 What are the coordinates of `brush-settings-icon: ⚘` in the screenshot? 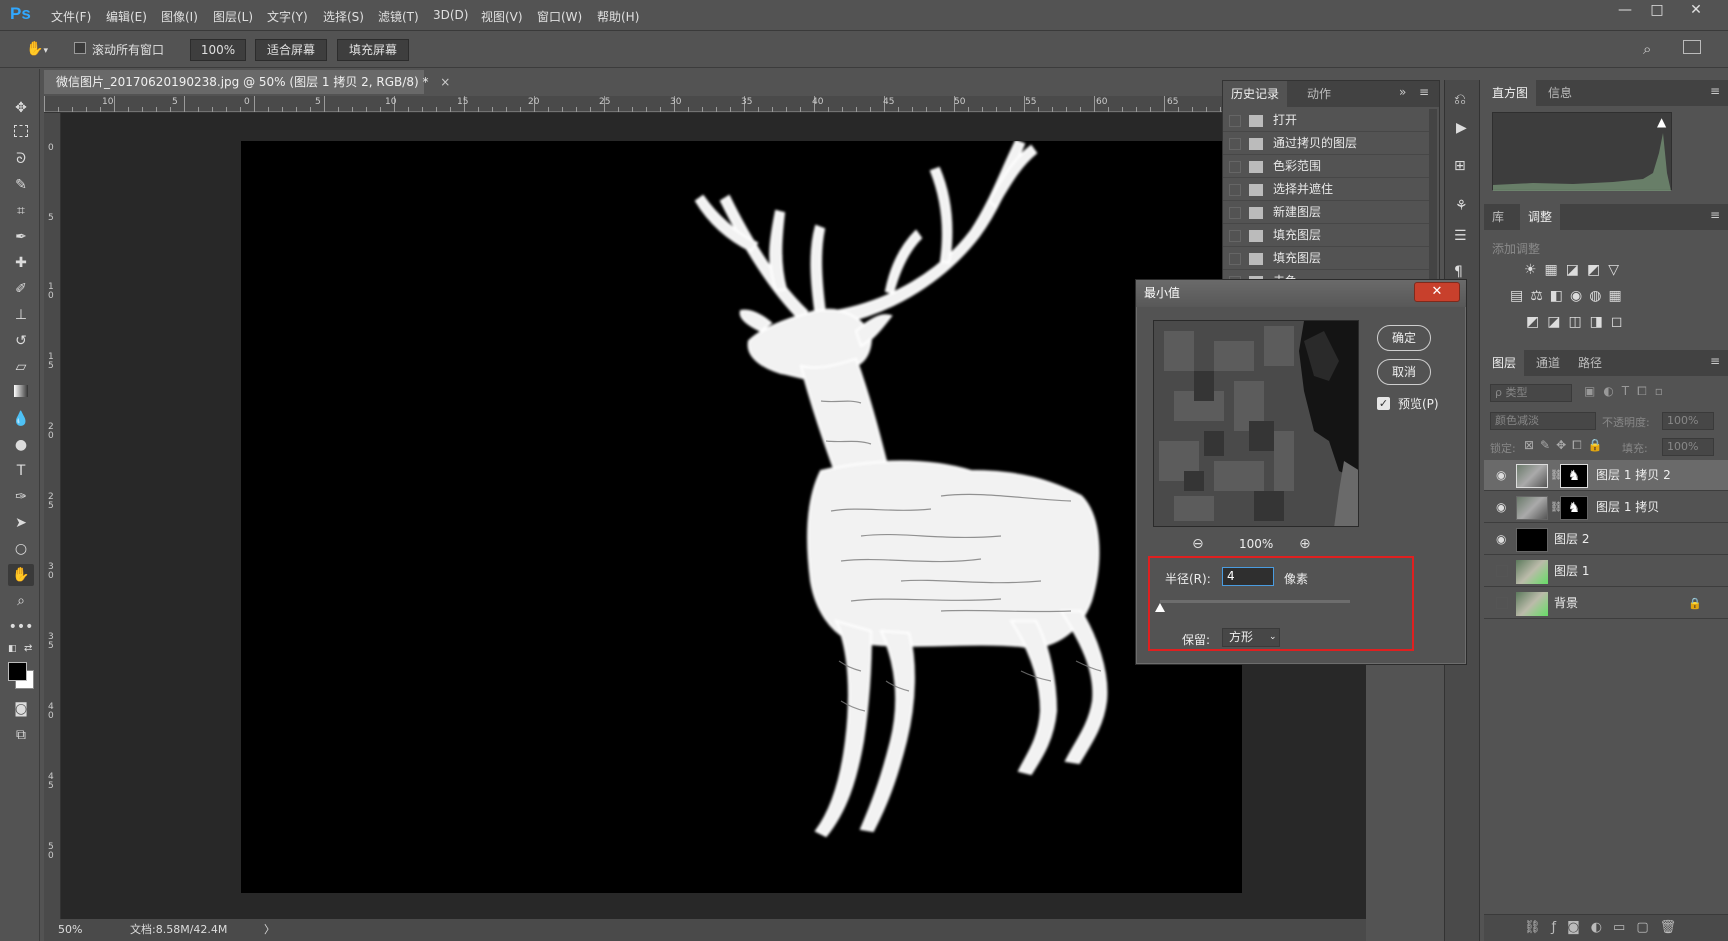 It's located at (1461, 206).